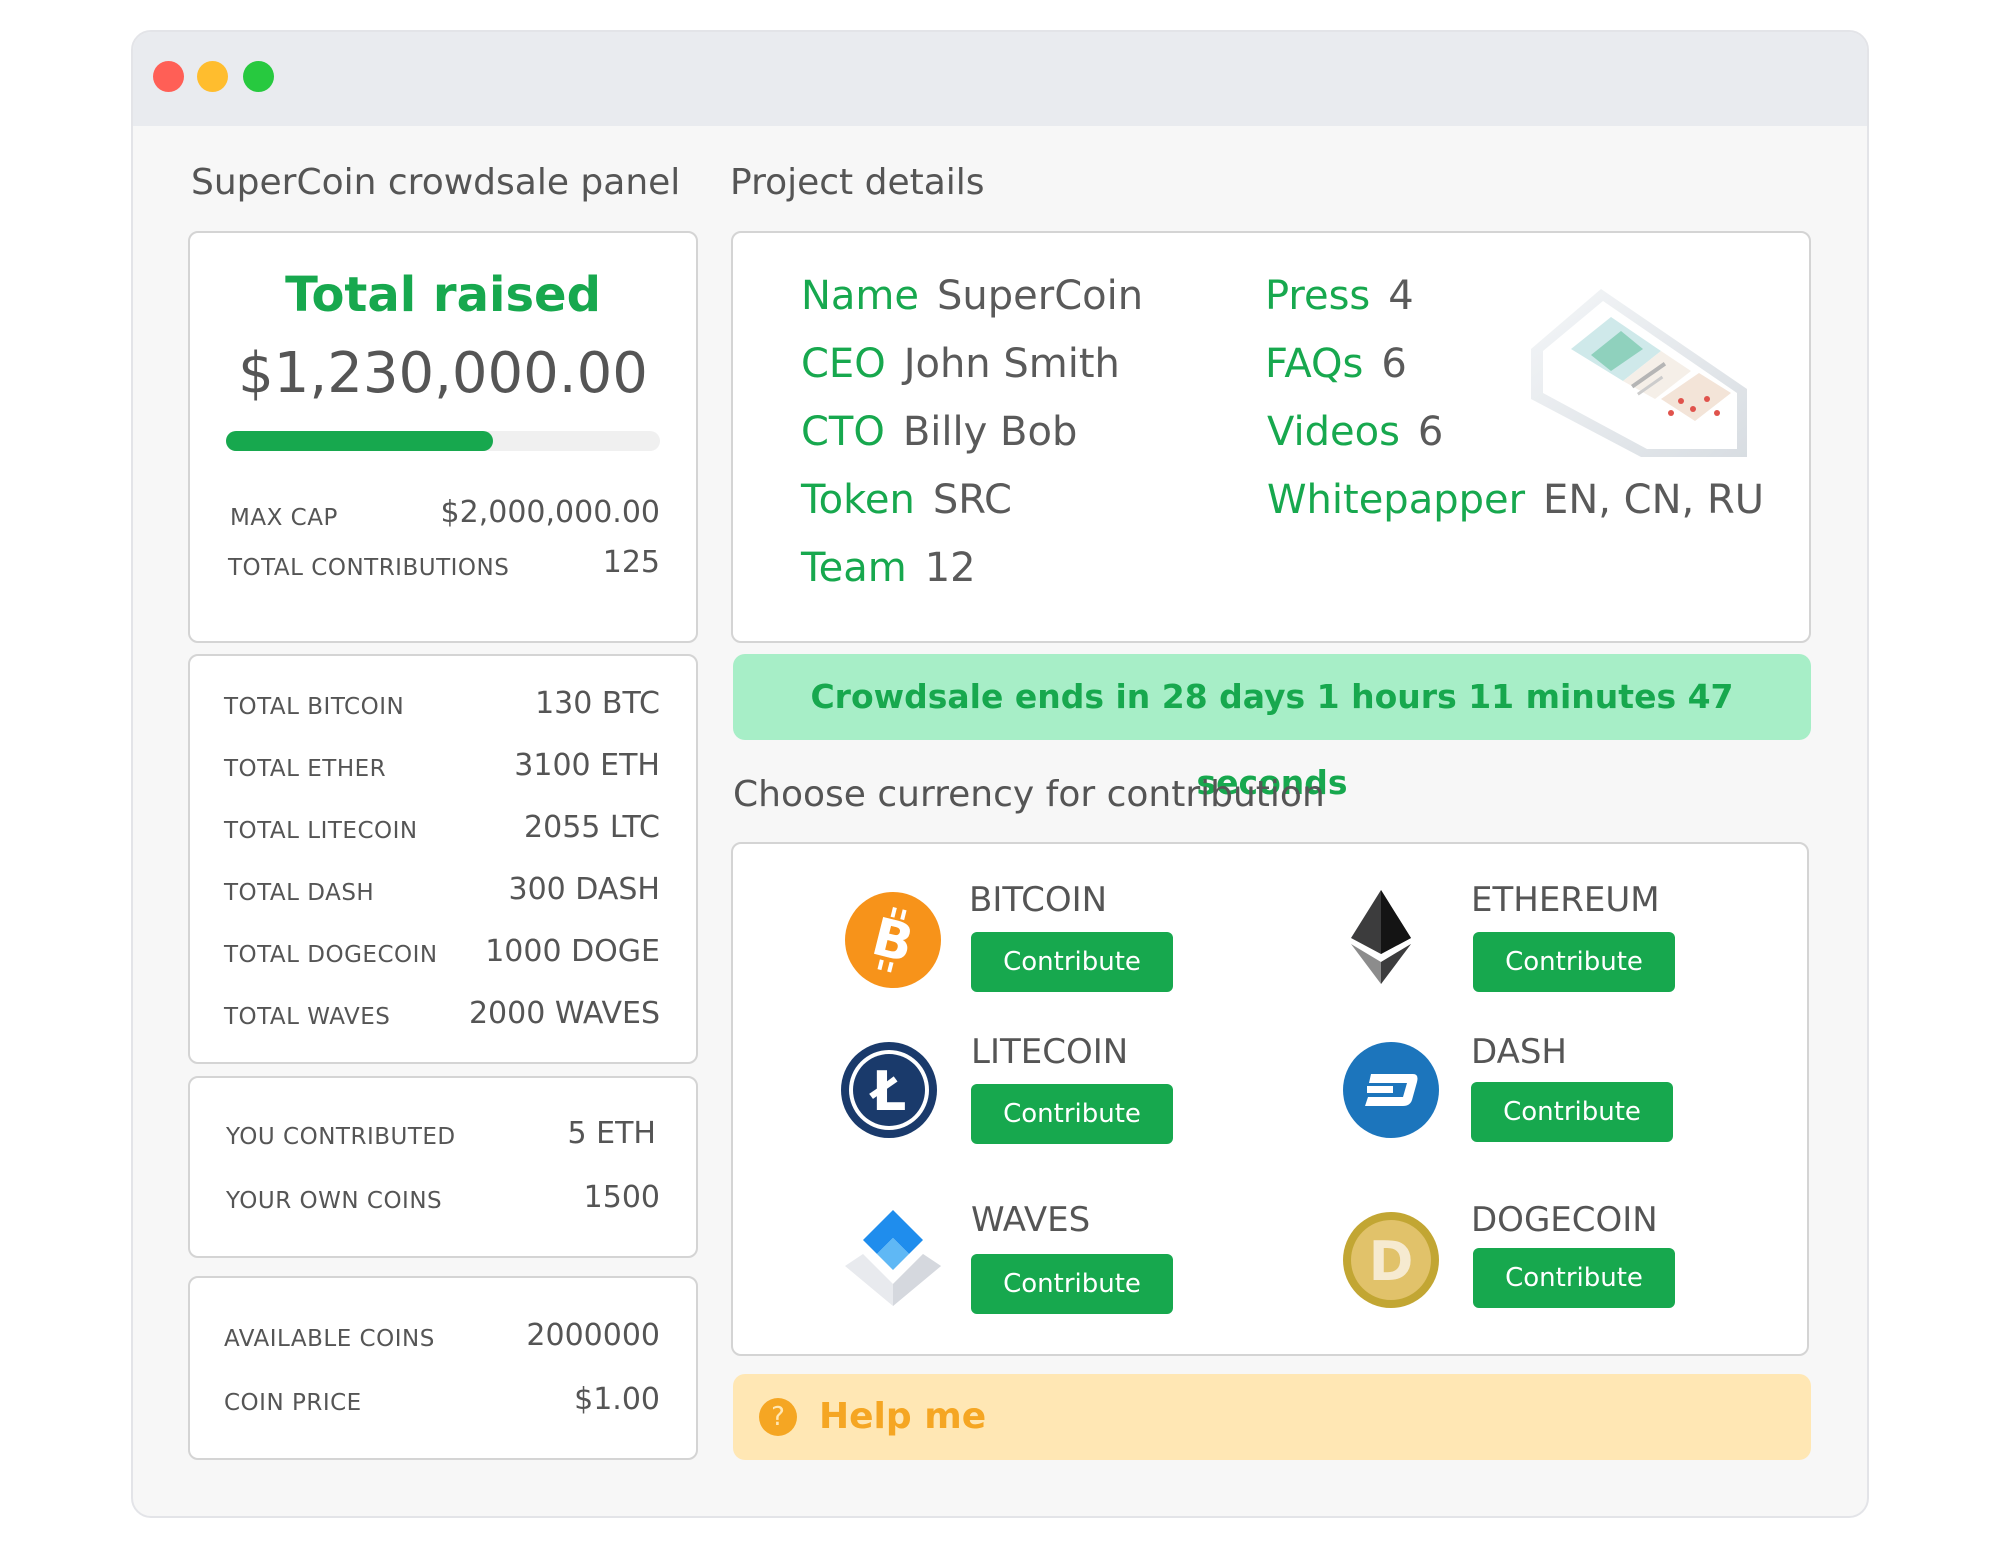 The height and width of the screenshot is (1546, 1994). I want to click on total-contributions-label: TOTAL CONTRIBUTIONS, so click(369, 568).